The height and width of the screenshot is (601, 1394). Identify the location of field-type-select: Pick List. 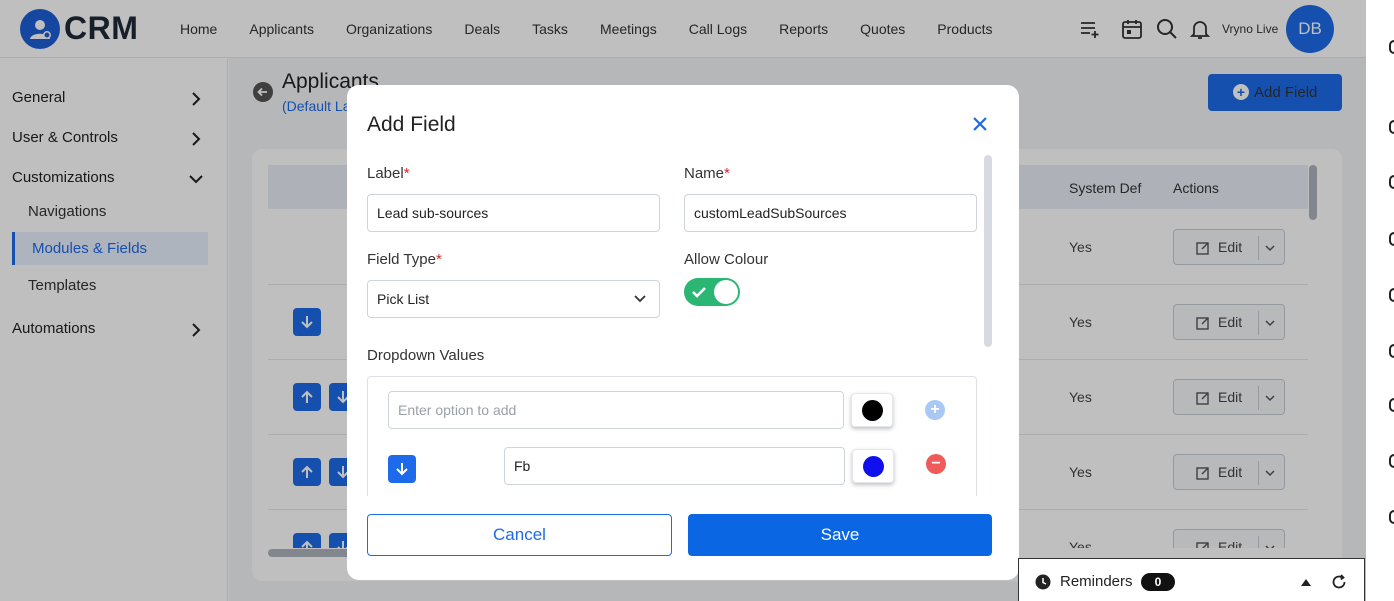
(513, 299).